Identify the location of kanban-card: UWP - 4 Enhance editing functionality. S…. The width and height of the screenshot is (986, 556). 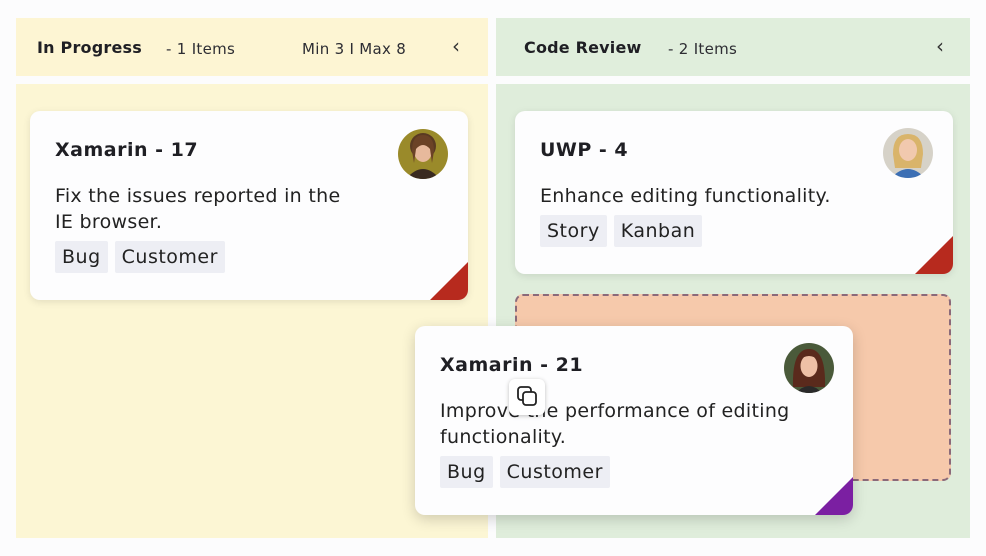
(734, 192).